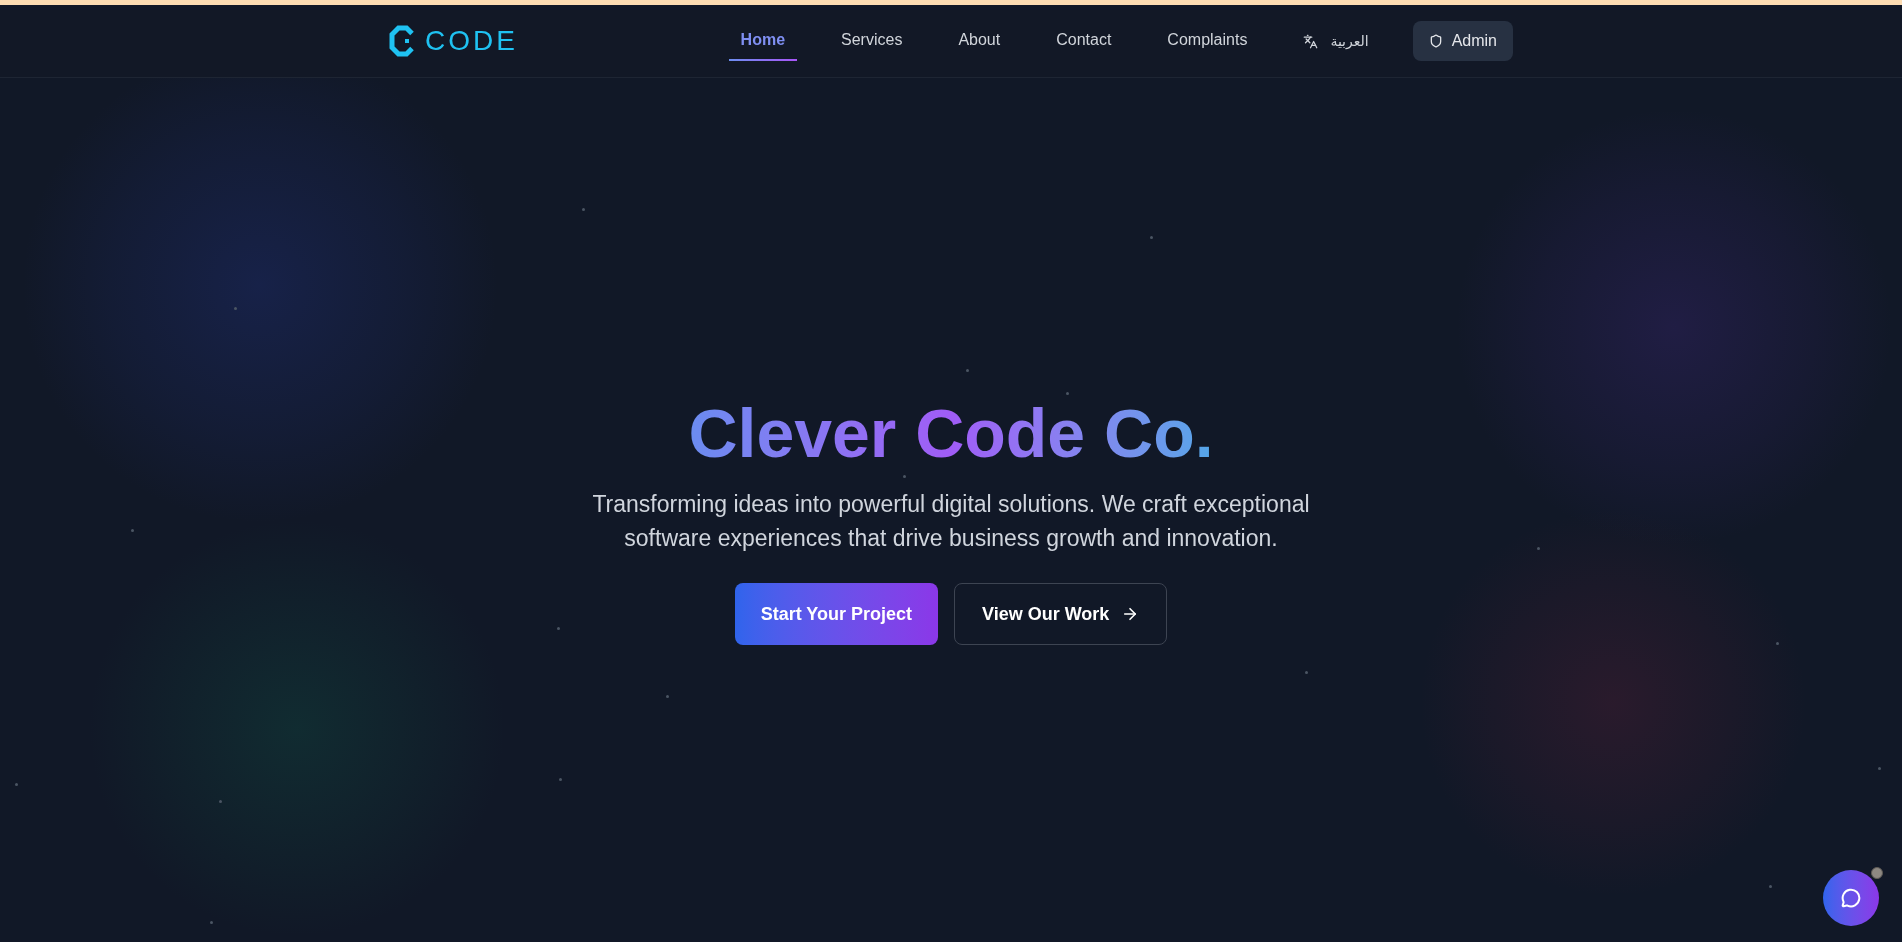 Image resolution: width=1902 pixels, height=942 pixels. What do you see at coordinates (1435, 41) in the screenshot?
I see `shield-icon` at bounding box center [1435, 41].